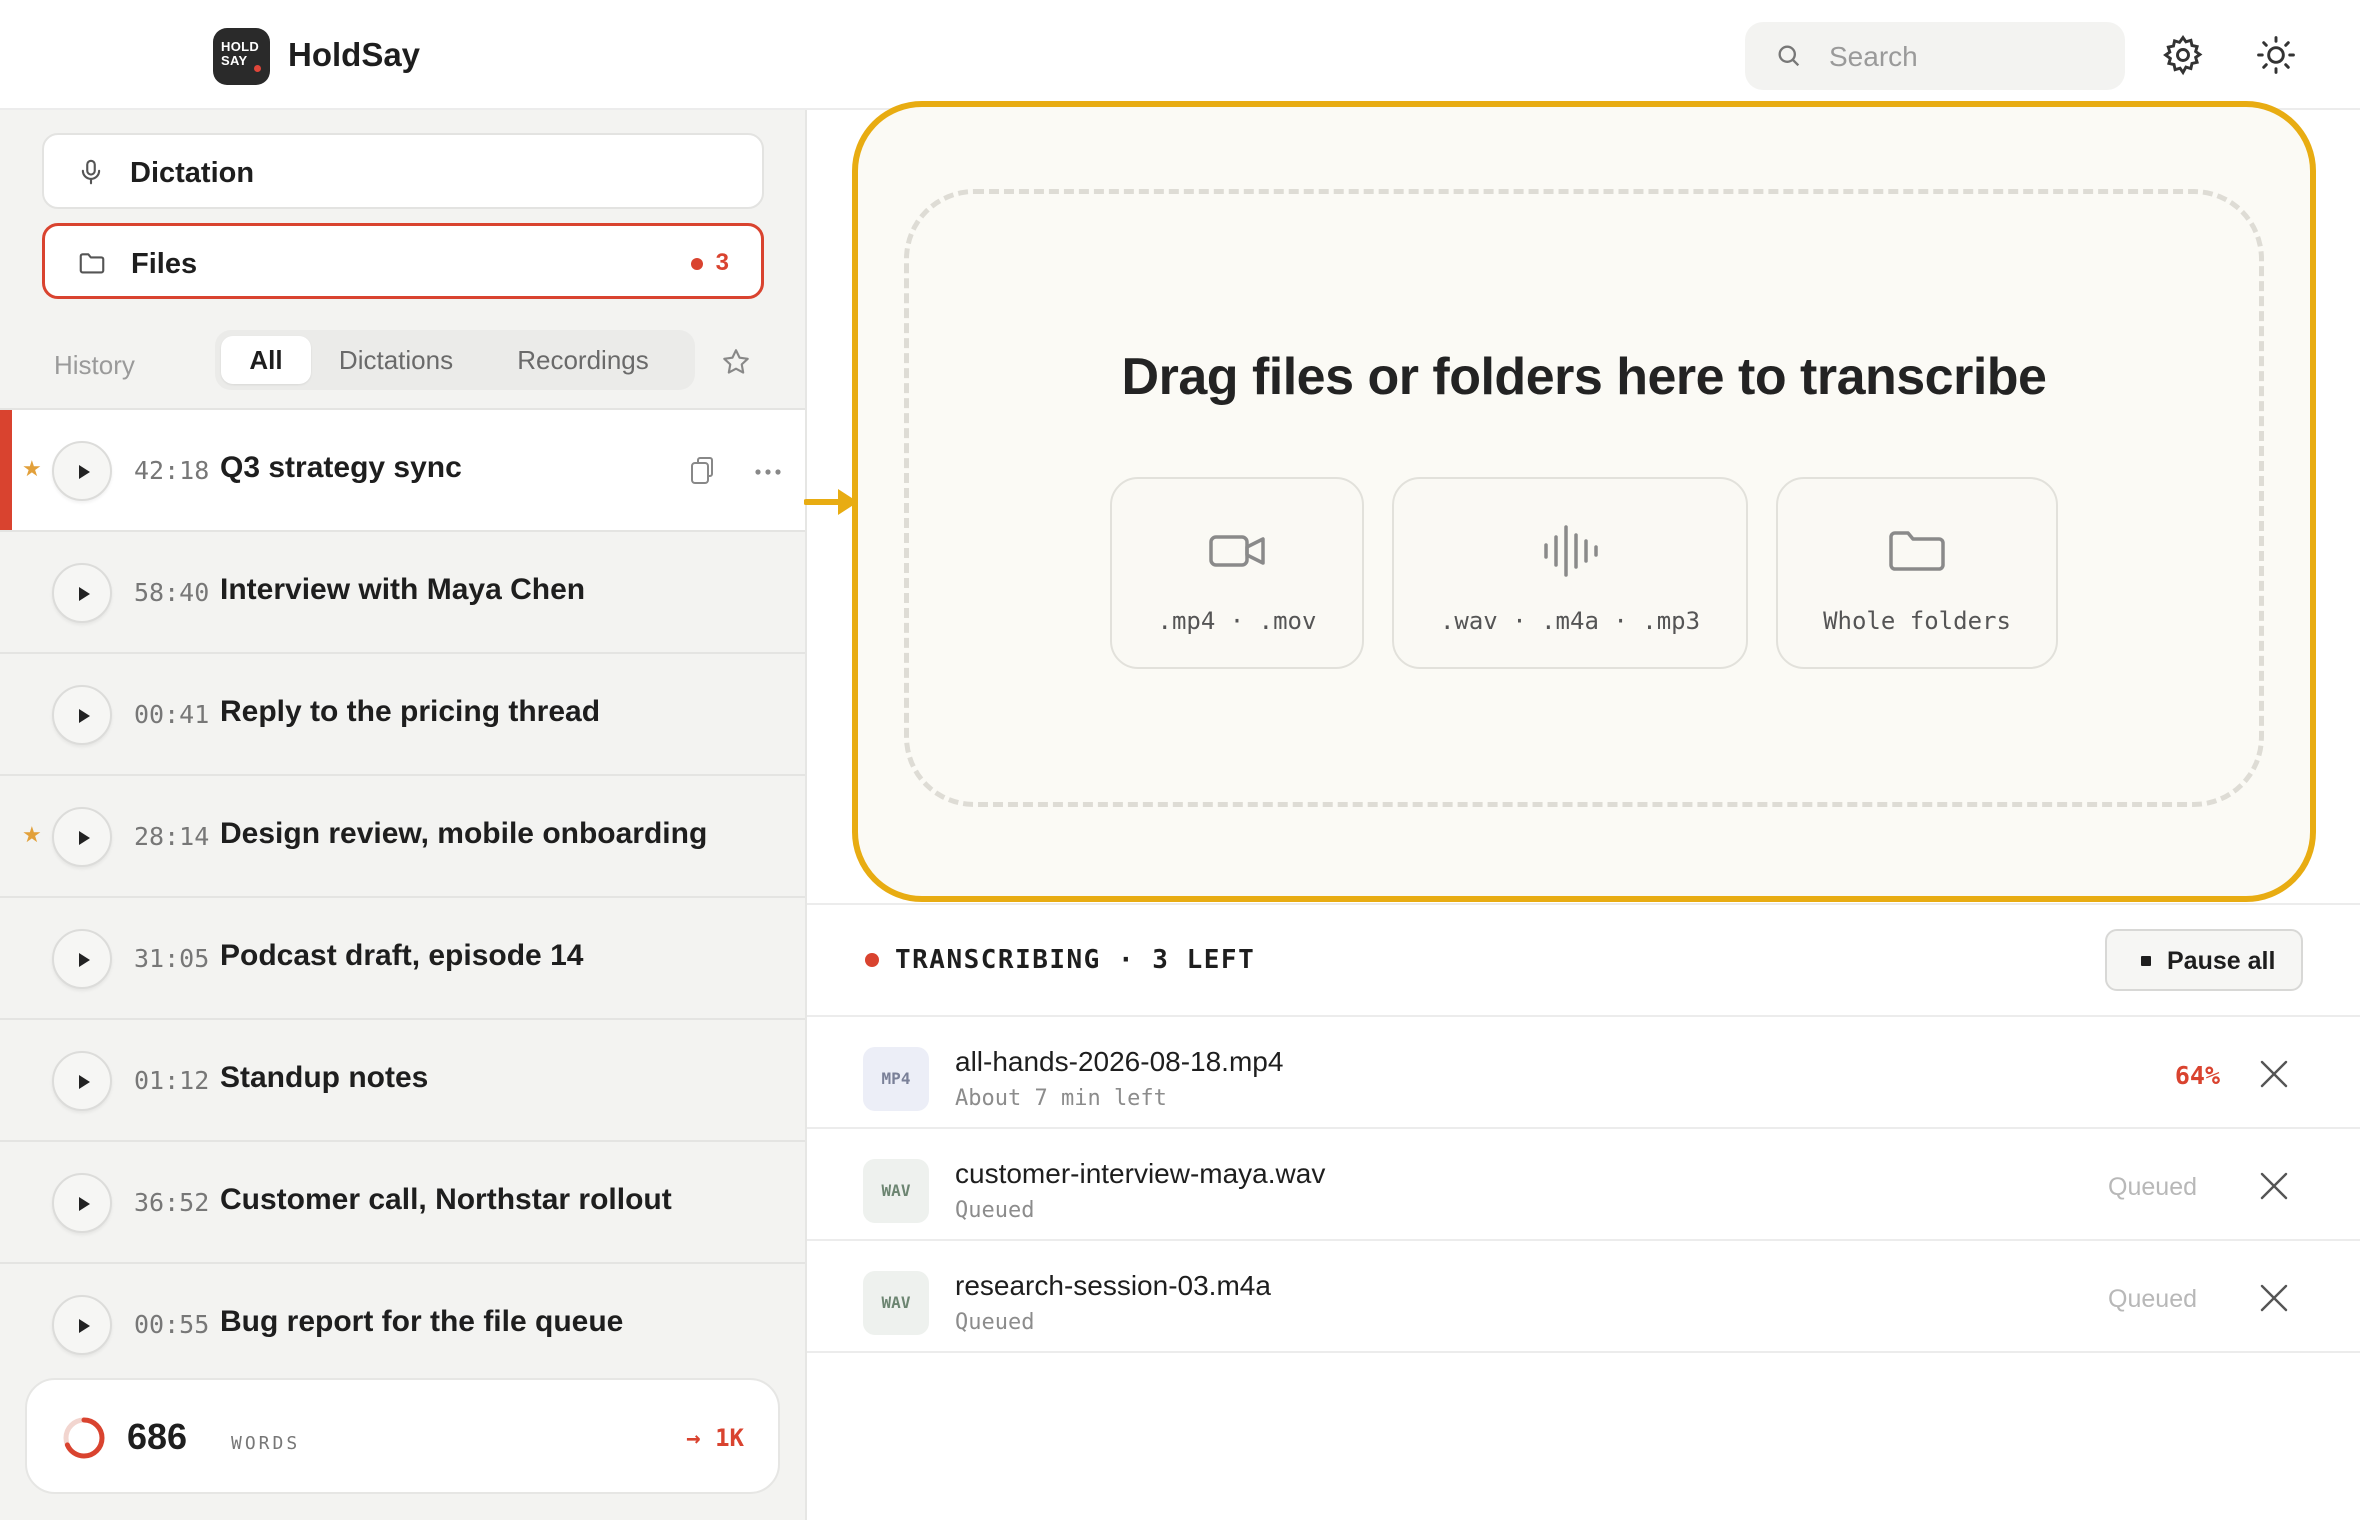 The width and height of the screenshot is (2360, 1520). What do you see at coordinates (1180, 55) in the screenshot?
I see `app-header: HOLD SAY HoldSay Search` at bounding box center [1180, 55].